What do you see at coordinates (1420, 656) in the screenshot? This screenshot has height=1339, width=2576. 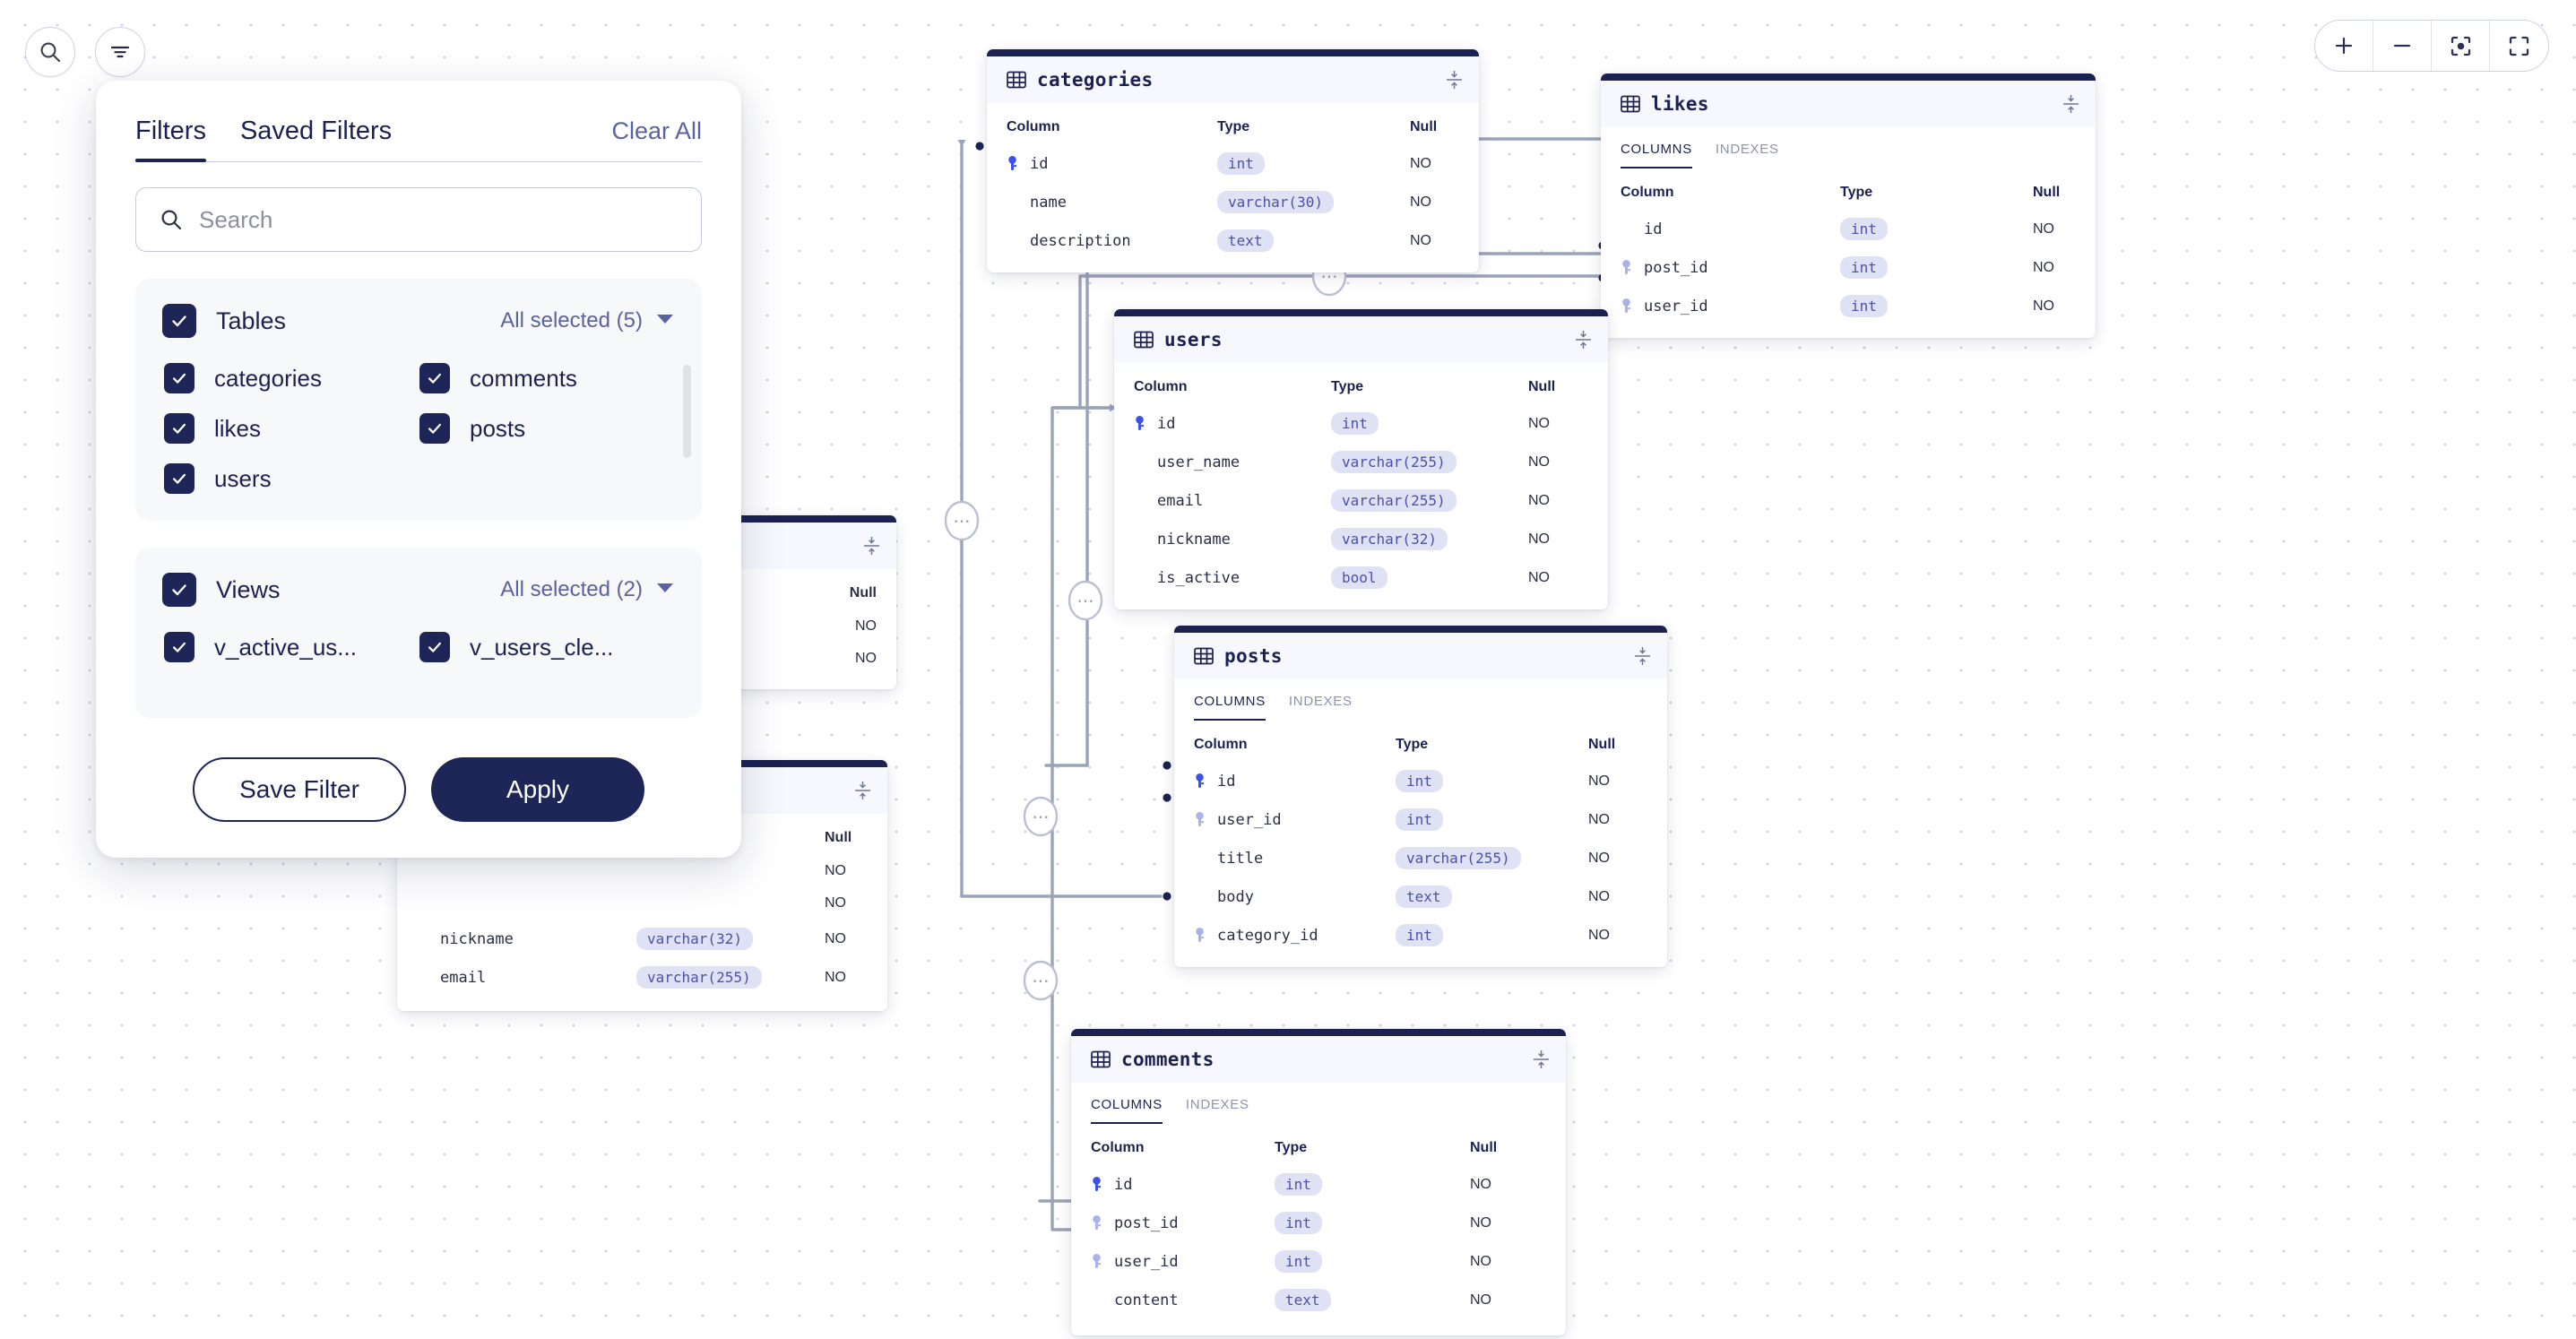 I see `card-header: posts` at bounding box center [1420, 656].